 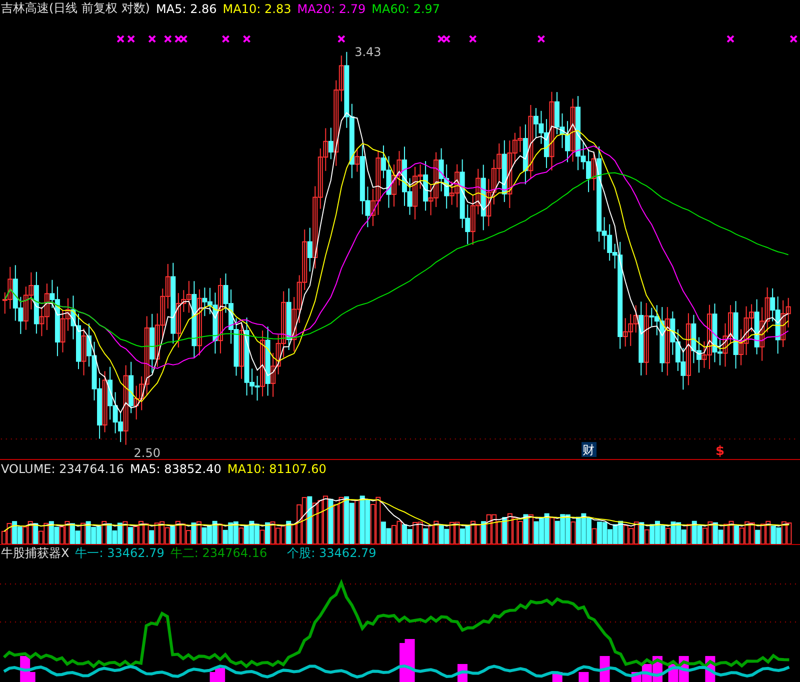 I want to click on indicator-reading: 个股: 33462.79, so click(x=331, y=553).